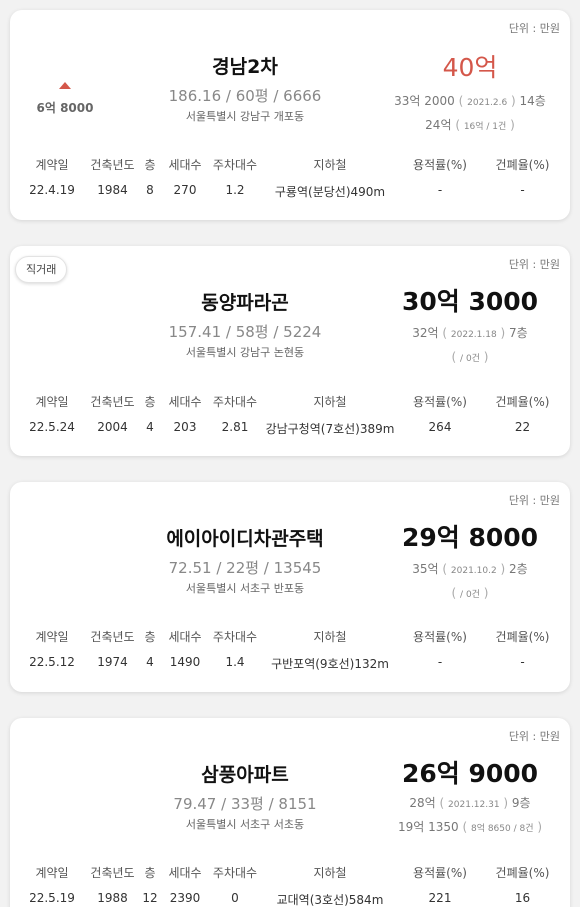 This screenshot has width=580, height=907. Describe the element at coordinates (52, 427) in the screenshot. I see `table-cell: 22.5.24` at that location.